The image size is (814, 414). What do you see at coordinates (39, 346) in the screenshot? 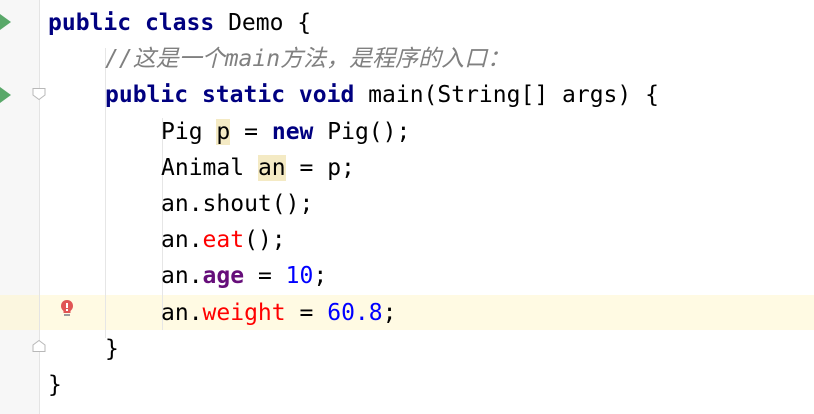
I see `fold-end-marker-icon` at bounding box center [39, 346].